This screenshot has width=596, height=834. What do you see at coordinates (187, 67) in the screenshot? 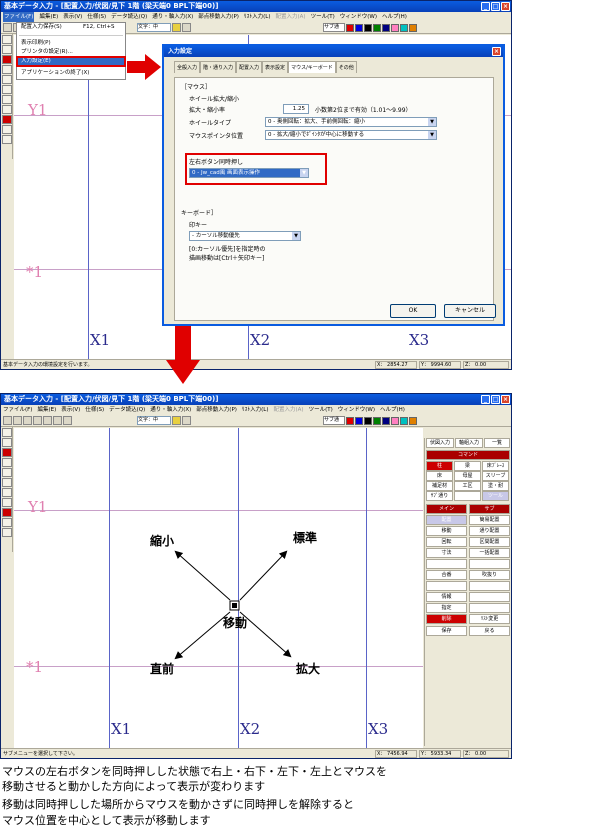
I see `tab-general: 全般入力` at bounding box center [187, 67].